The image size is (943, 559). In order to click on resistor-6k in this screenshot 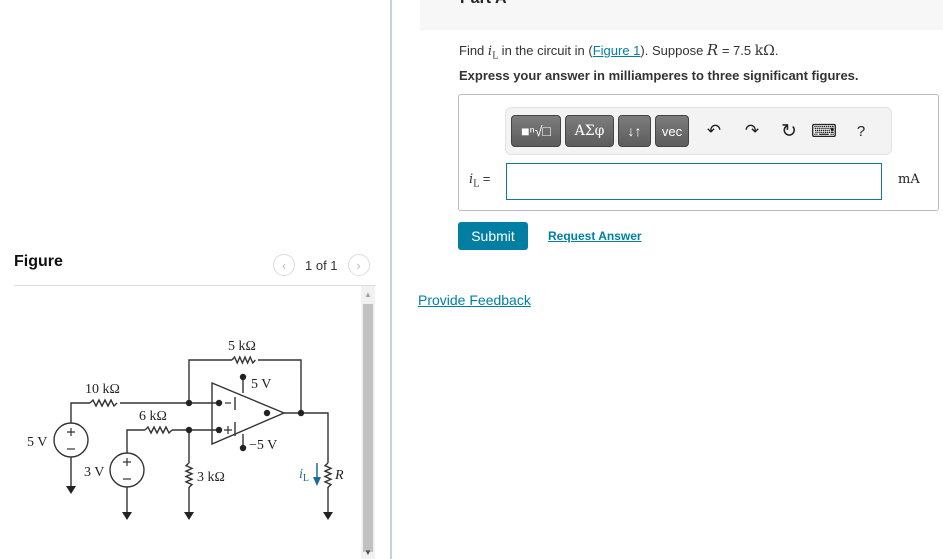, I will do `click(158, 430)`.